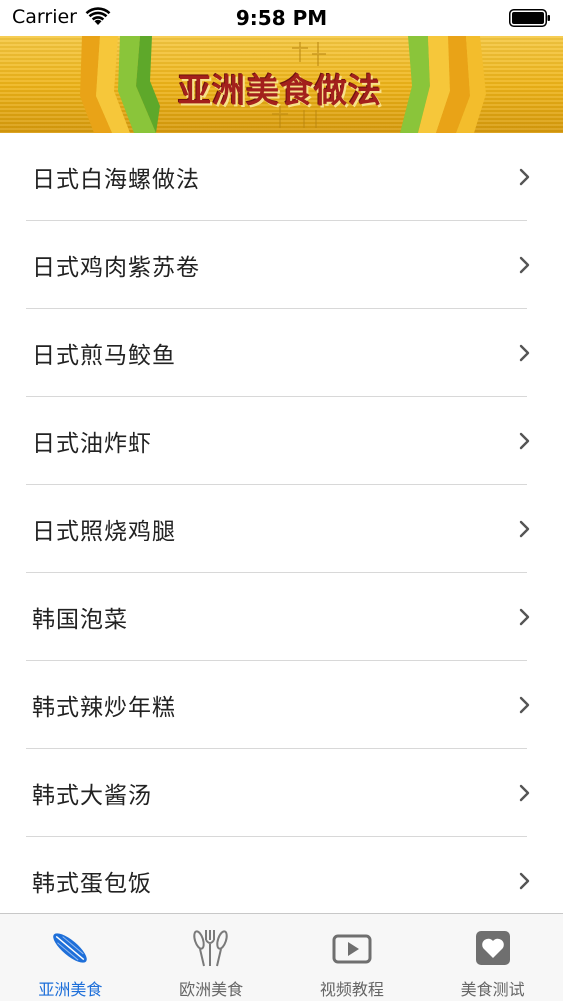 The image size is (563, 1001). What do you see at coordinates (529, 18) in the screenshot?
I see `battery-icon` at bounding box center [529, 18].